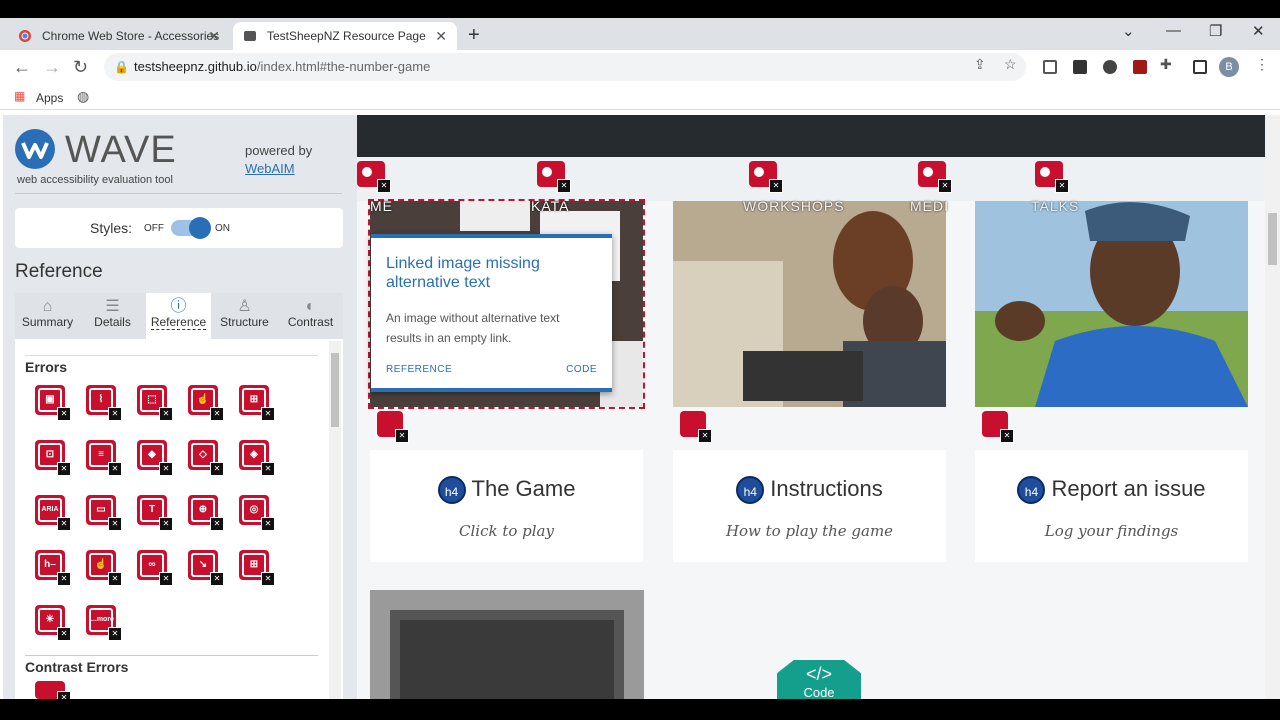 The image size is (1280, 720). Describe the element at coordinates (121, 67) in the screenshot. I see `lock-icon: 🔒` at that location.